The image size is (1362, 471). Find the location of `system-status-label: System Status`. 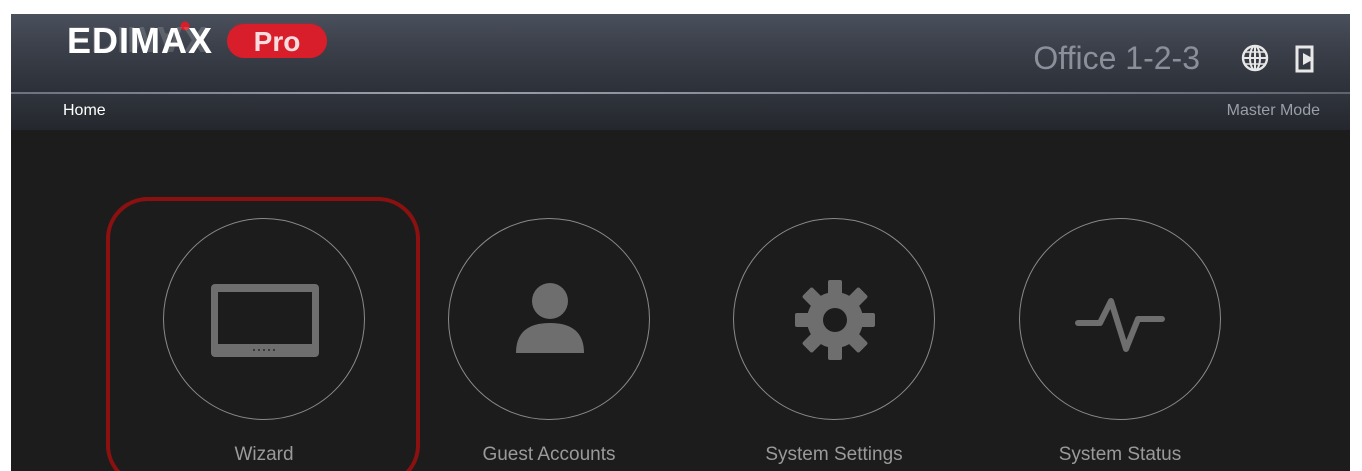

system-status-label: System Status is located at coordinates (1120, 454).